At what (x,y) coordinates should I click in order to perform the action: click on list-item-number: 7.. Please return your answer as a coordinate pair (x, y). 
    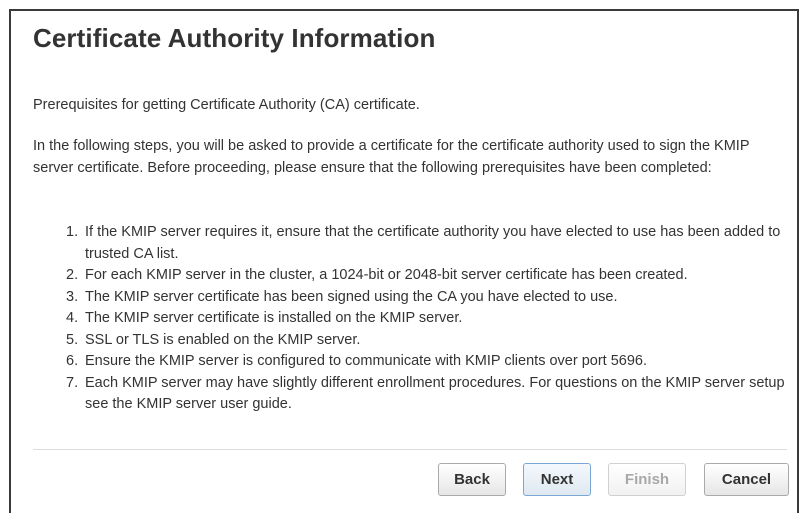
    Looking at the image, I should click on (72, 382).